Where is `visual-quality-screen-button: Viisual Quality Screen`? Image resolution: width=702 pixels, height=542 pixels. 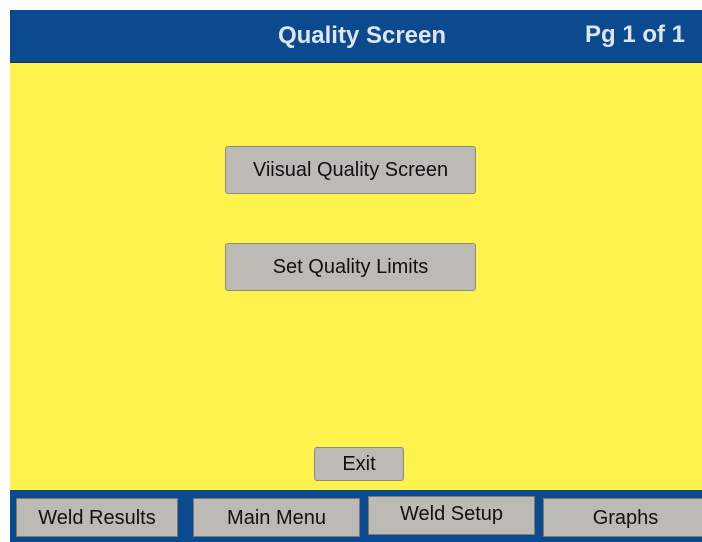 visual-quality-screen-button: Viisual Quality Screen is located at coordinates (350, 170).